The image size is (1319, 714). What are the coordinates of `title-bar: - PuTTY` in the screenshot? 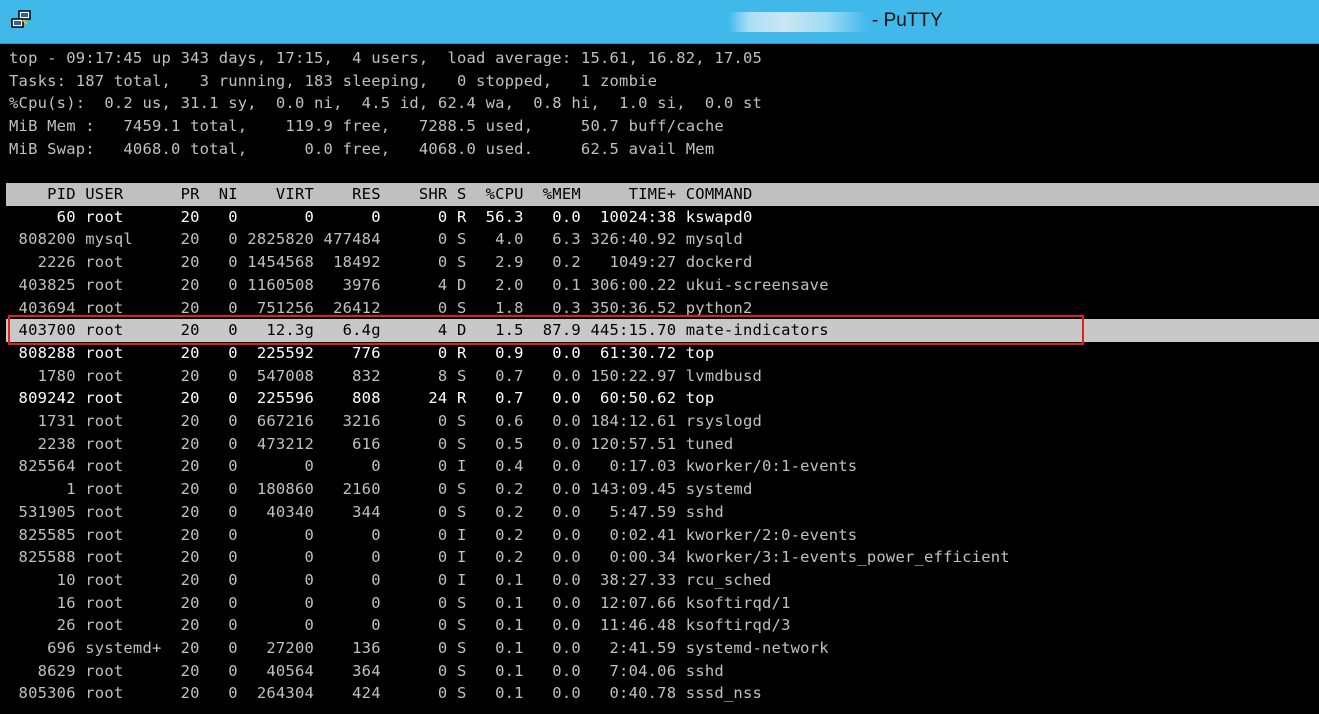 It's located at (659, 22).